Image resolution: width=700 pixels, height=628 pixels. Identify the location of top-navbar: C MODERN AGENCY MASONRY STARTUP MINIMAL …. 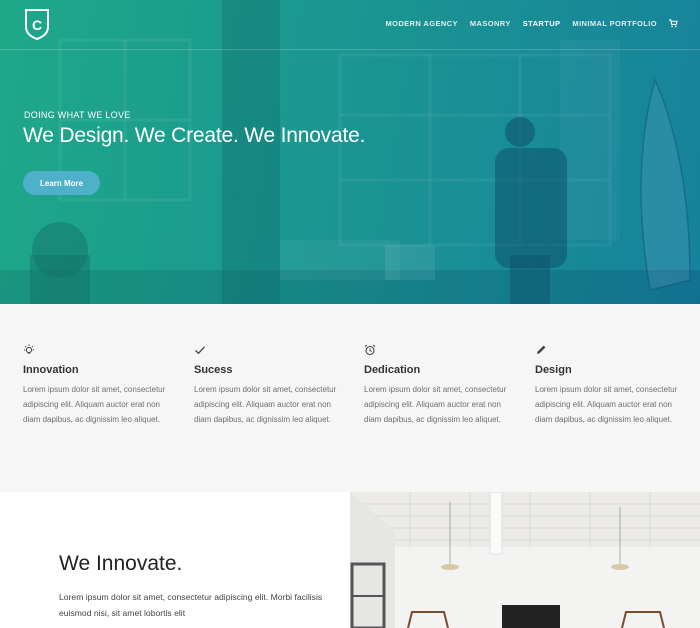
(350, 25).